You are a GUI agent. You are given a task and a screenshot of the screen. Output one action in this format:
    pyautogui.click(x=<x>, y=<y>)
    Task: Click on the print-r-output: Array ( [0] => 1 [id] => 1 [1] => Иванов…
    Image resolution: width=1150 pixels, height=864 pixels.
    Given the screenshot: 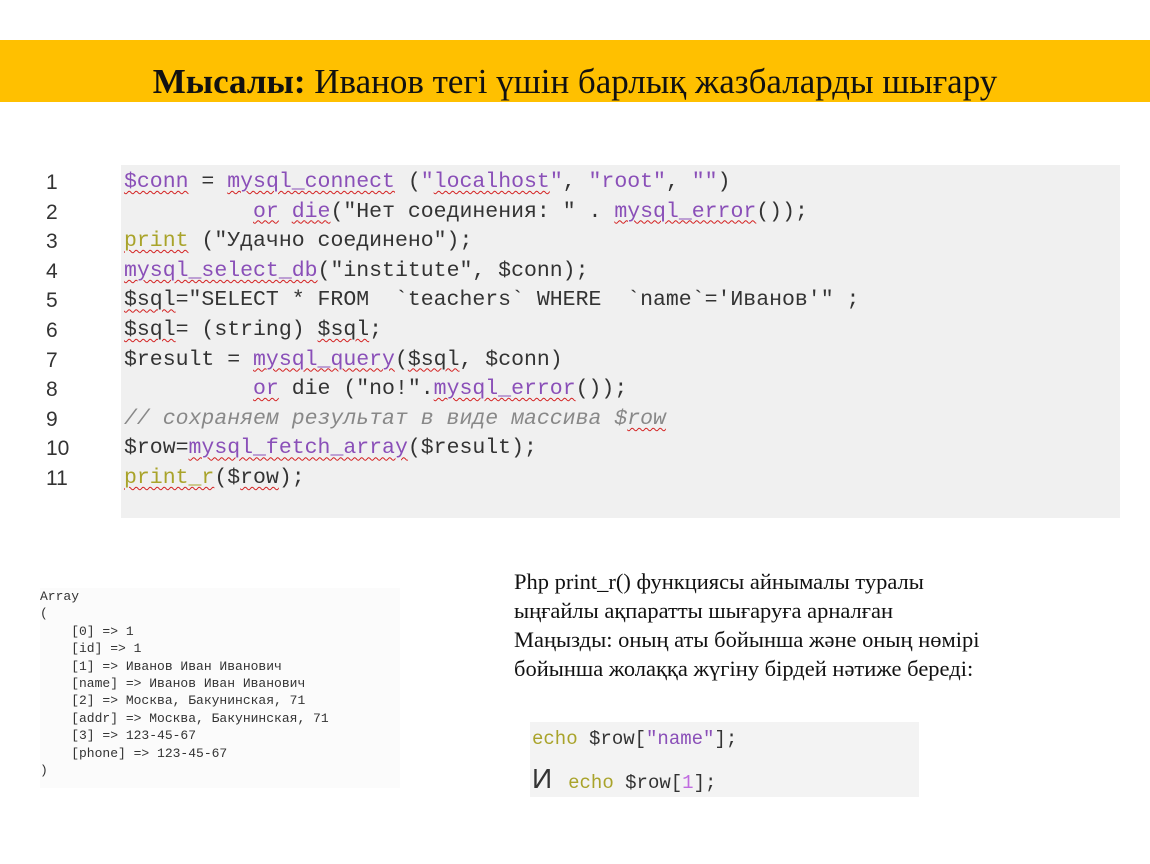 What is the action you would take?
    pyautogui.click(x=220, y=688)
    